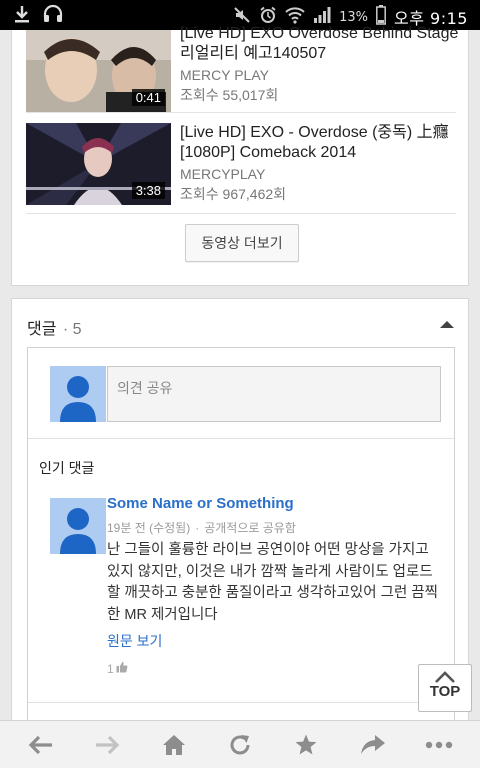  I want to click on back-button, so click(41, 745).